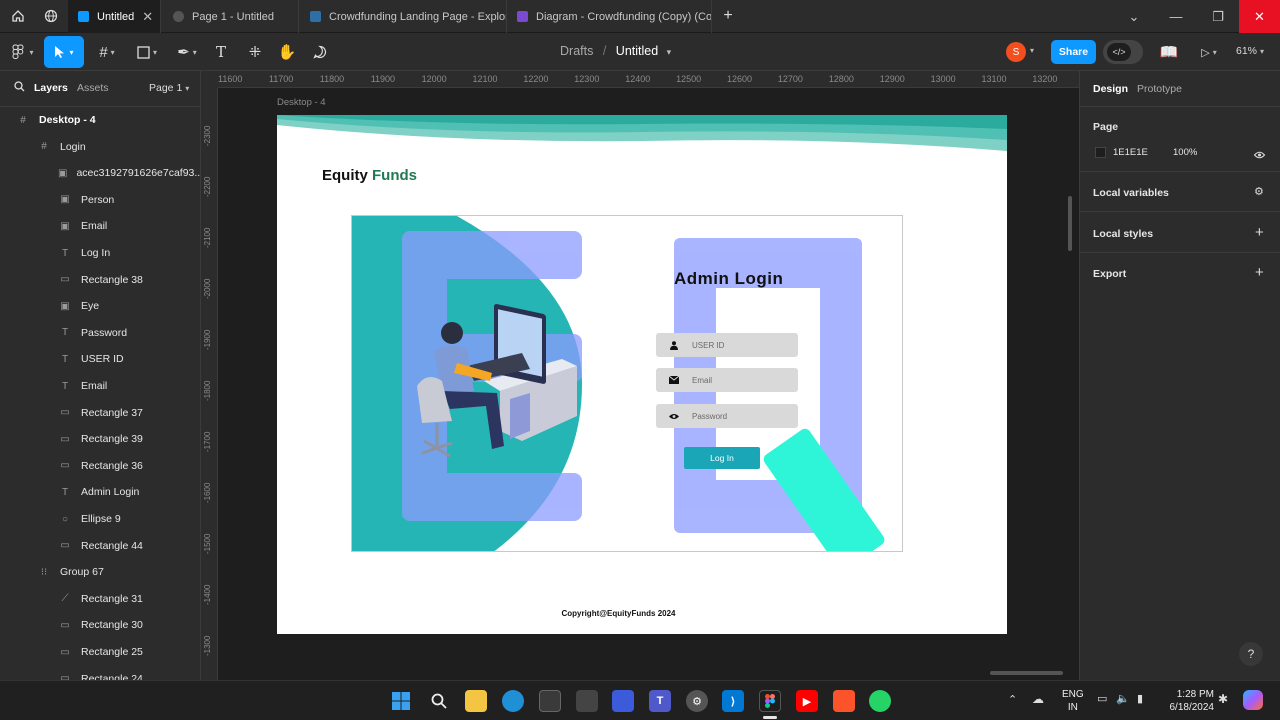 Image resolution: width=1280 pixels, height=720 pixels. I want to click on minimize-button: —, so click(1176, 16).